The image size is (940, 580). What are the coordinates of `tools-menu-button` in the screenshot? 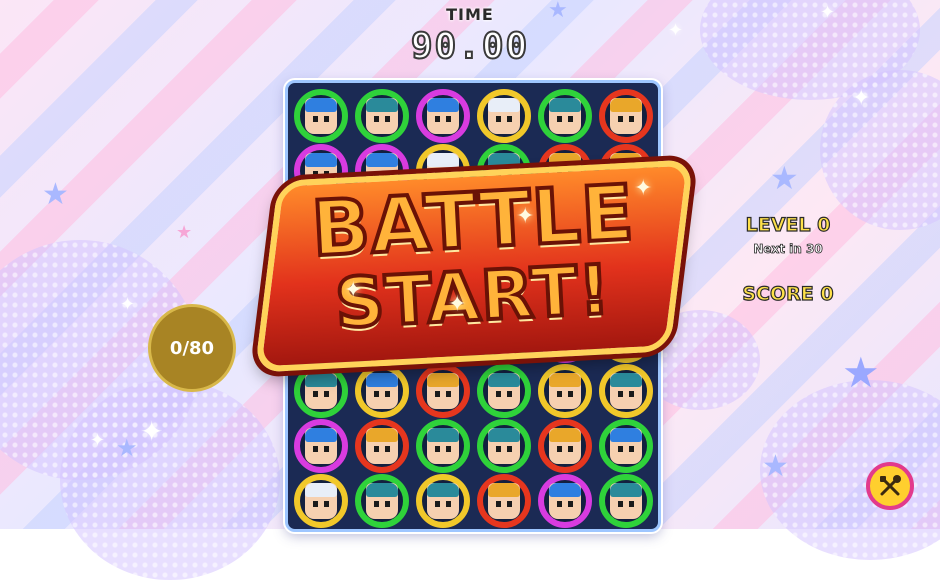 It's located at (890, 486).